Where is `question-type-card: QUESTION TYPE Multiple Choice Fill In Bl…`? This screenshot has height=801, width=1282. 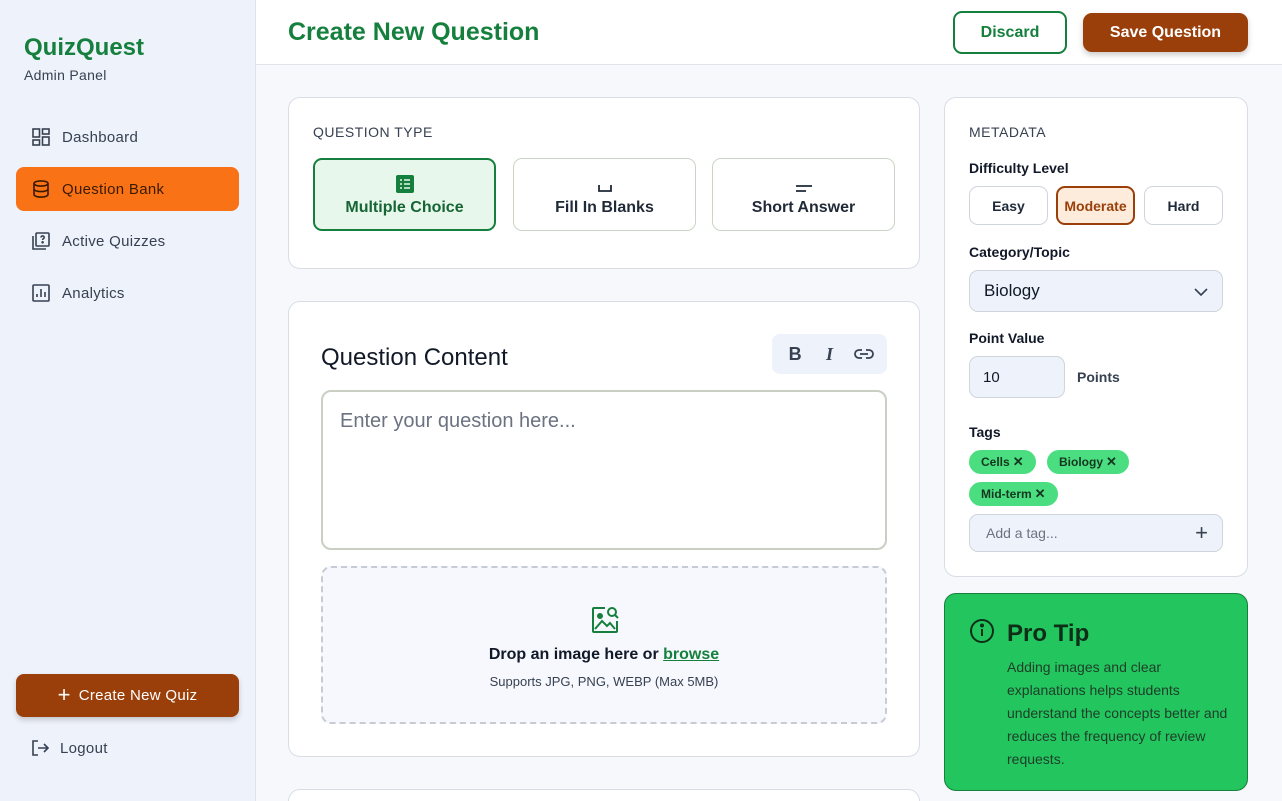
question-type-card: QUESTION TYPE Multiple Choice Fill In Bl… is located at coordinates (604, 183).